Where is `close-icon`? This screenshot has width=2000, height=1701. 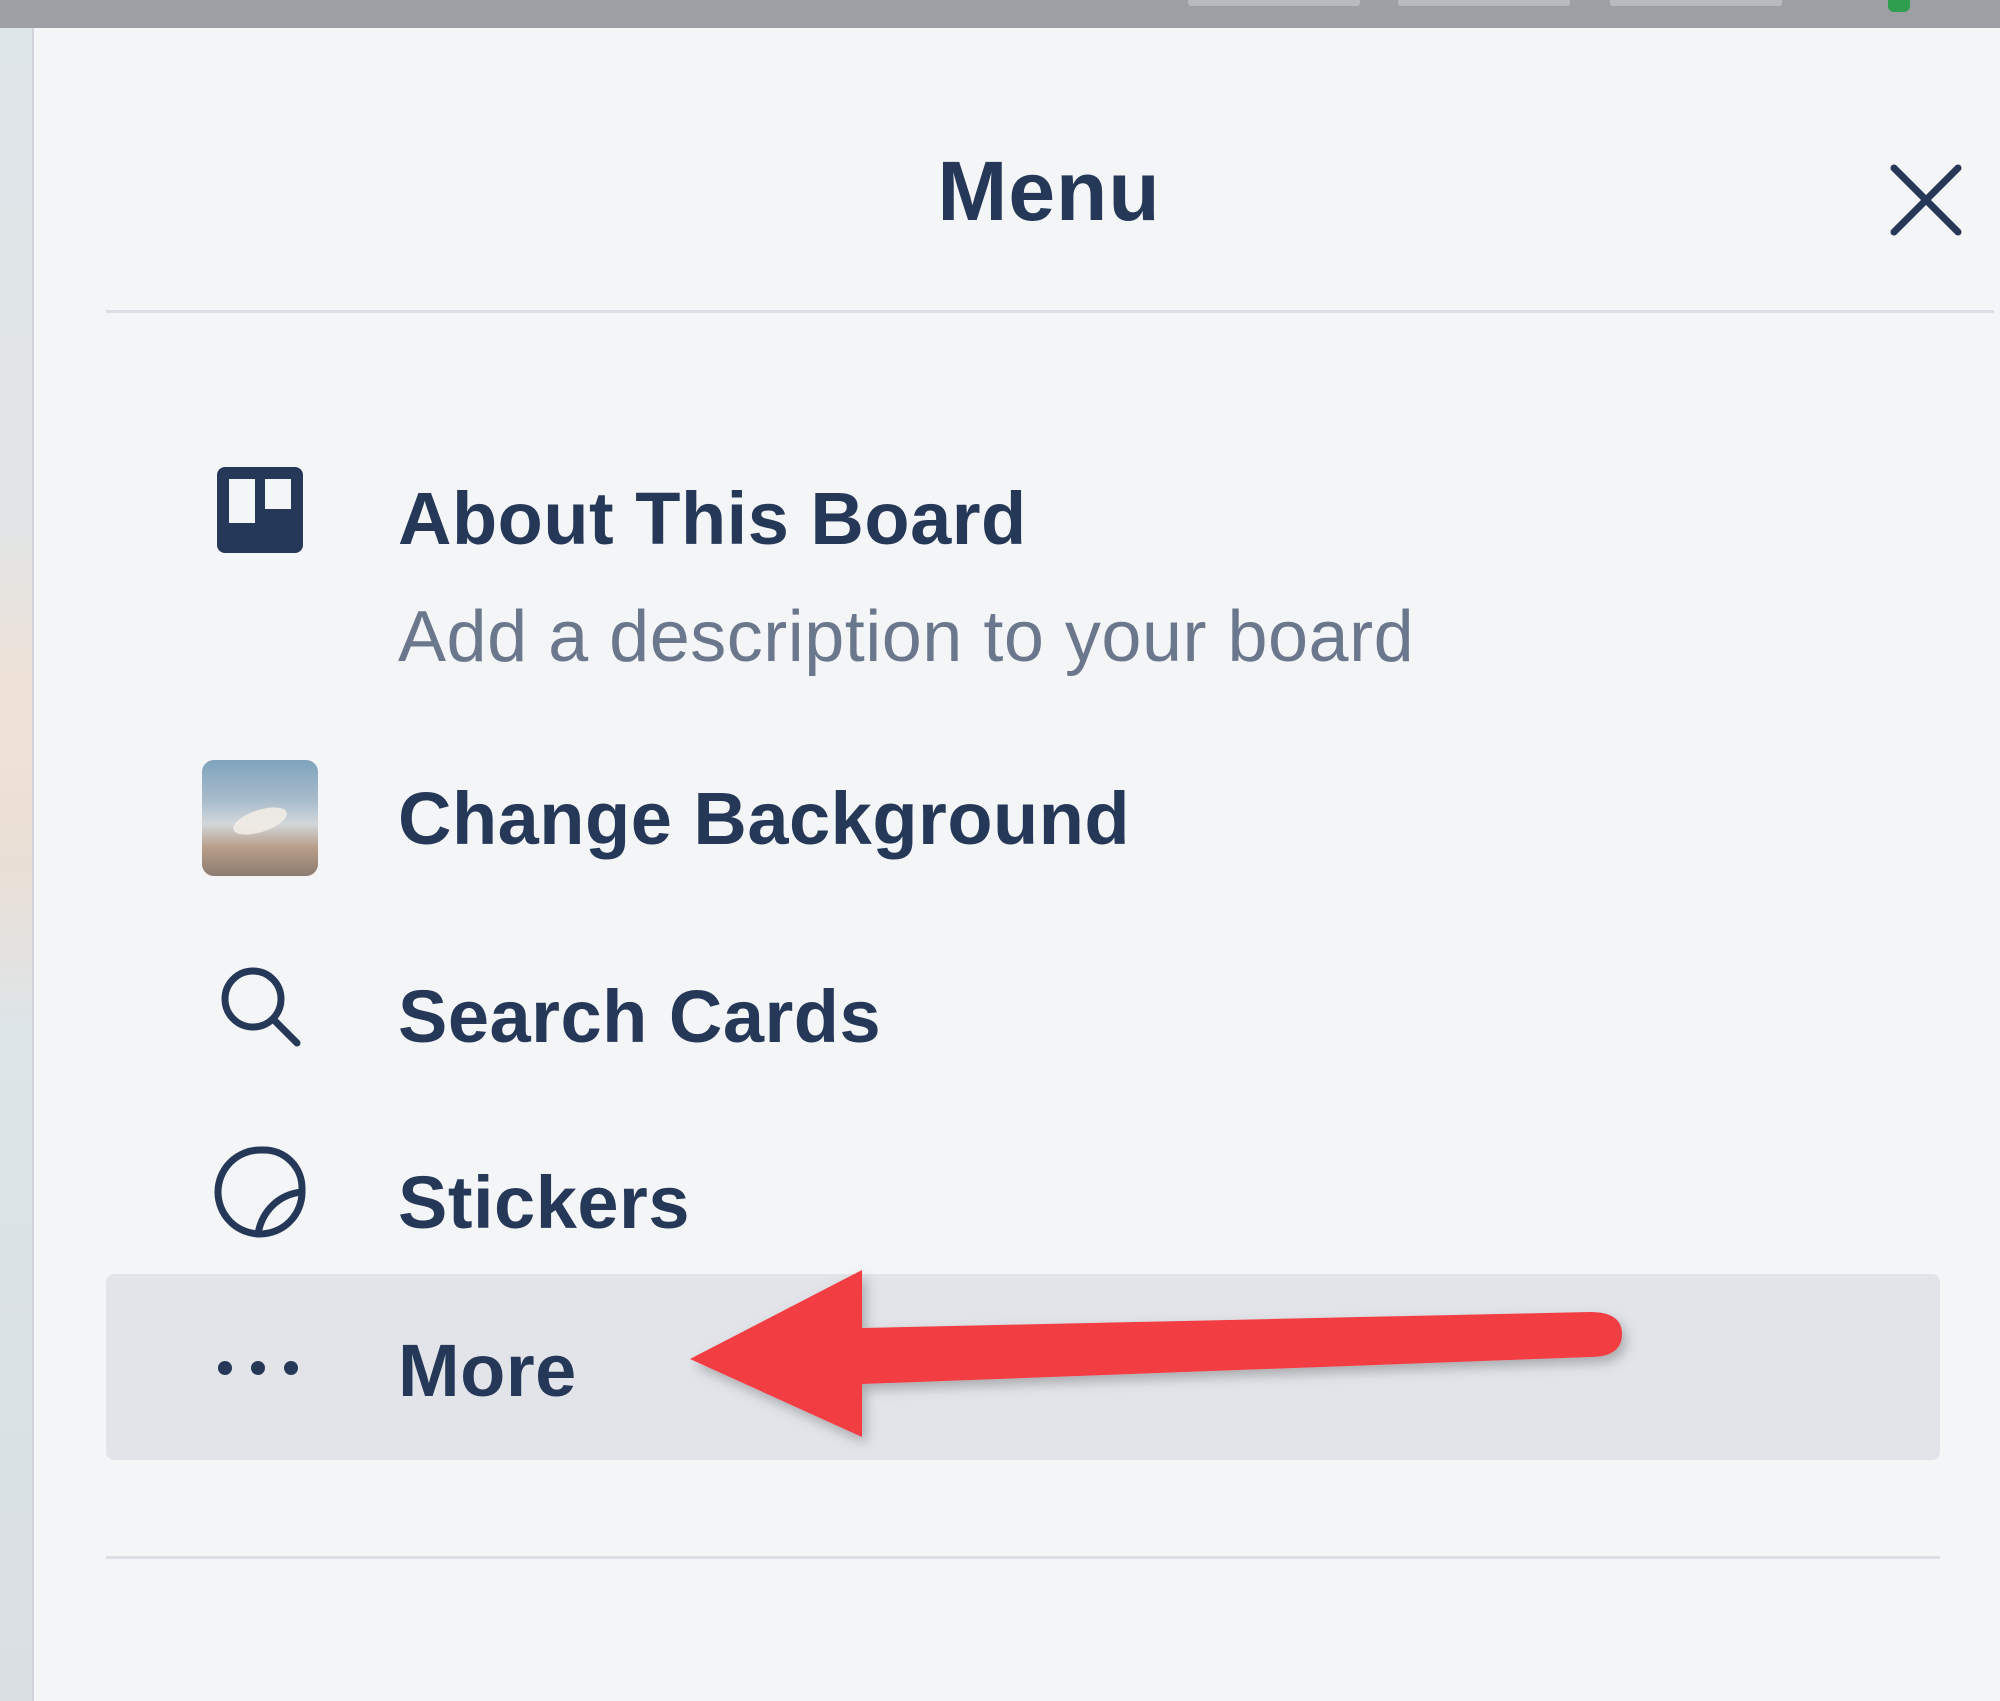
close-icon is located at coordinates (1926, 200).